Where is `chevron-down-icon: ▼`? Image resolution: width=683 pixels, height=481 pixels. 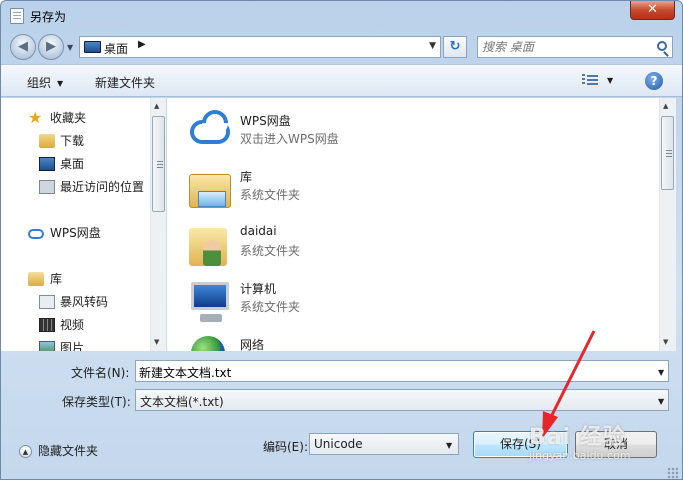
chevron-down-icon: ▼ is located at coordinates (60, 83).